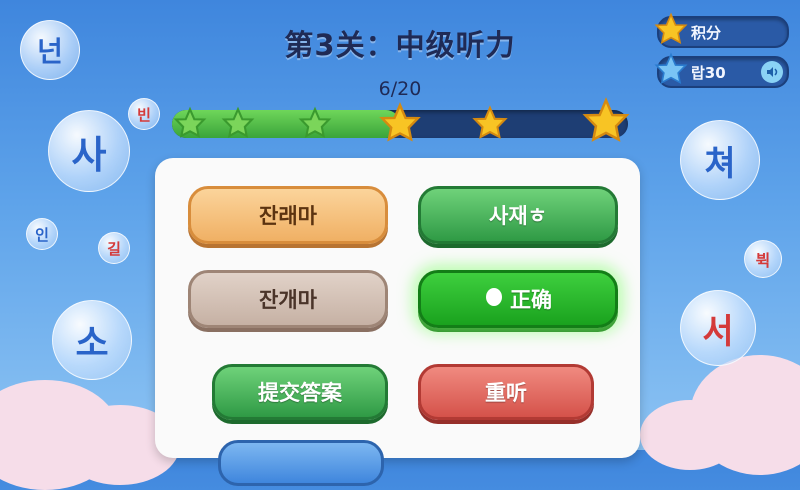  Describe the element at coordinates (708, 73) in the screenshot. I see `hearts-label: 랍30` at that location.